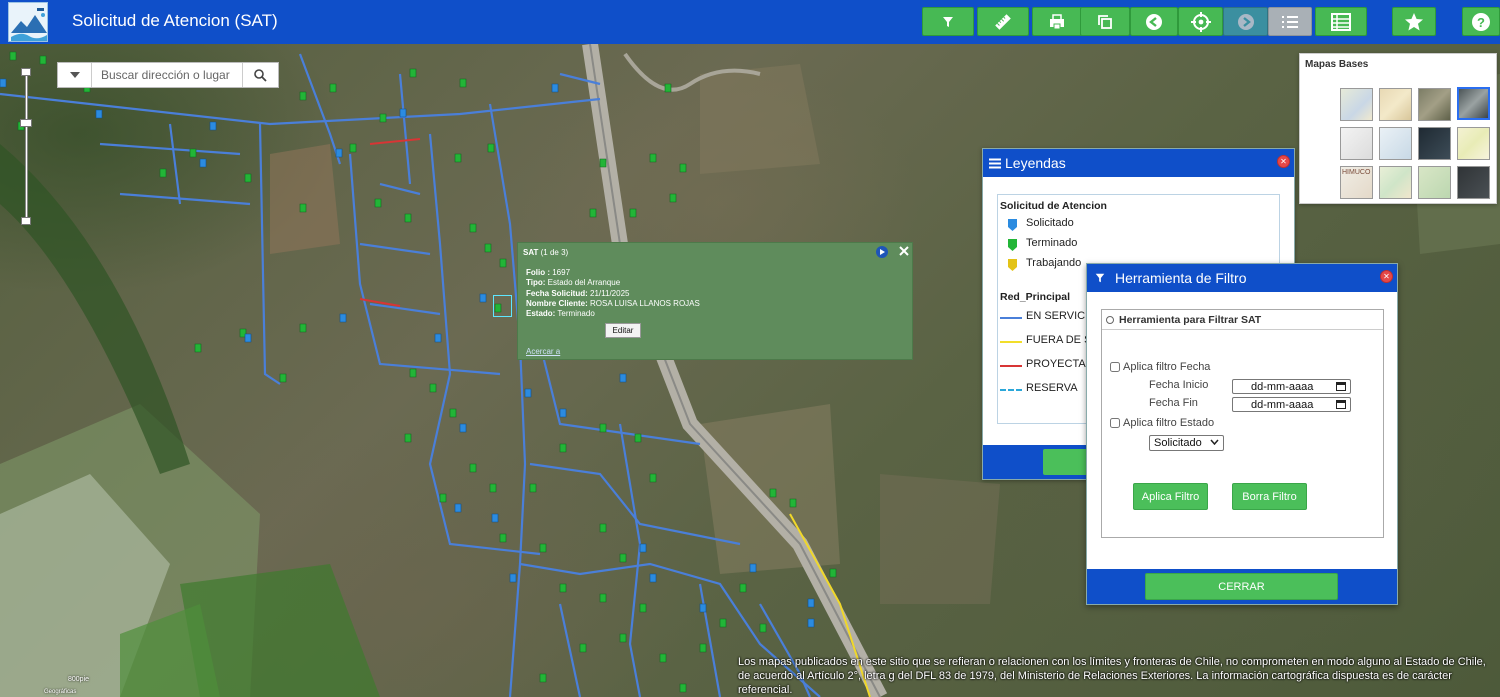 The height and width of the screenshot is (697, 1500). I want to click on basemap-gallery: Mapas Bases HIMUCO, so click(1398, 128).